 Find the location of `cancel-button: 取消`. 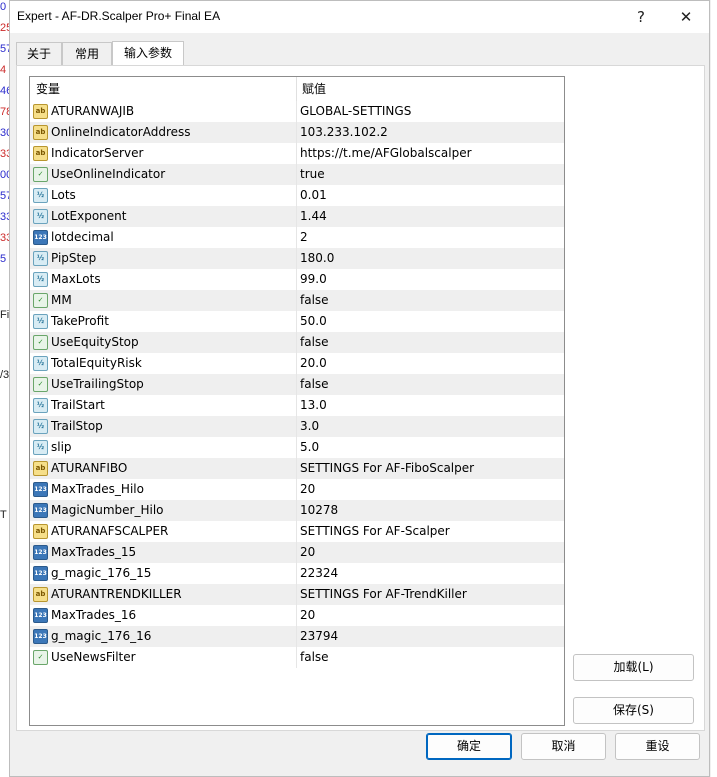

cancel-button: 取消 is located at coordinates (563, 746).